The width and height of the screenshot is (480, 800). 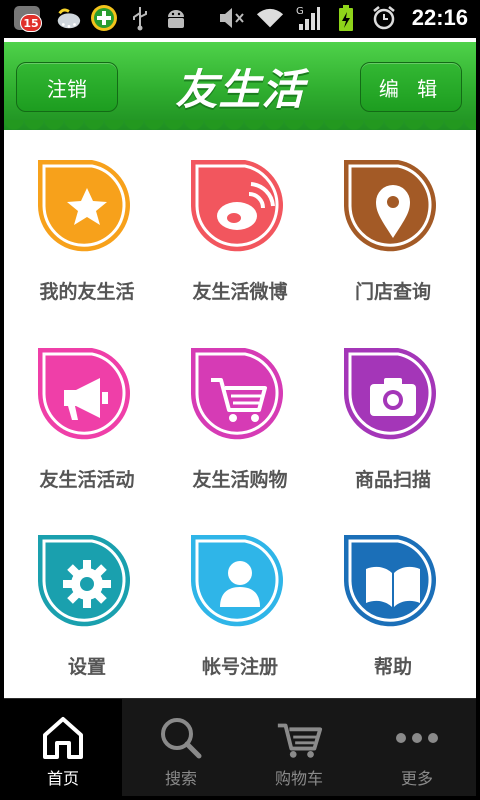 I want to click on status-time: 22:16, so click(x=439, y=17).